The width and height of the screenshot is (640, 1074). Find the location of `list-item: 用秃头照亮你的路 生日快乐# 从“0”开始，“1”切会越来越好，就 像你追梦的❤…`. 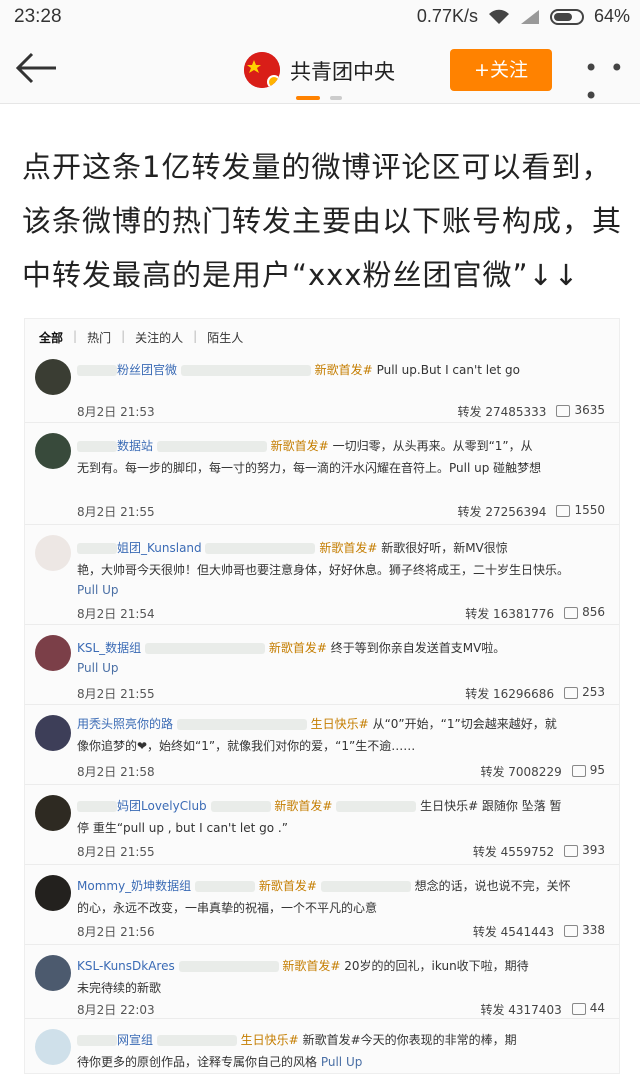

list-item: 用秃头照亮你的路 生日快乐# 从“0”开始，“1”切会越来越好，就 像你追梦的❤… is located at coordinates (322, 745).